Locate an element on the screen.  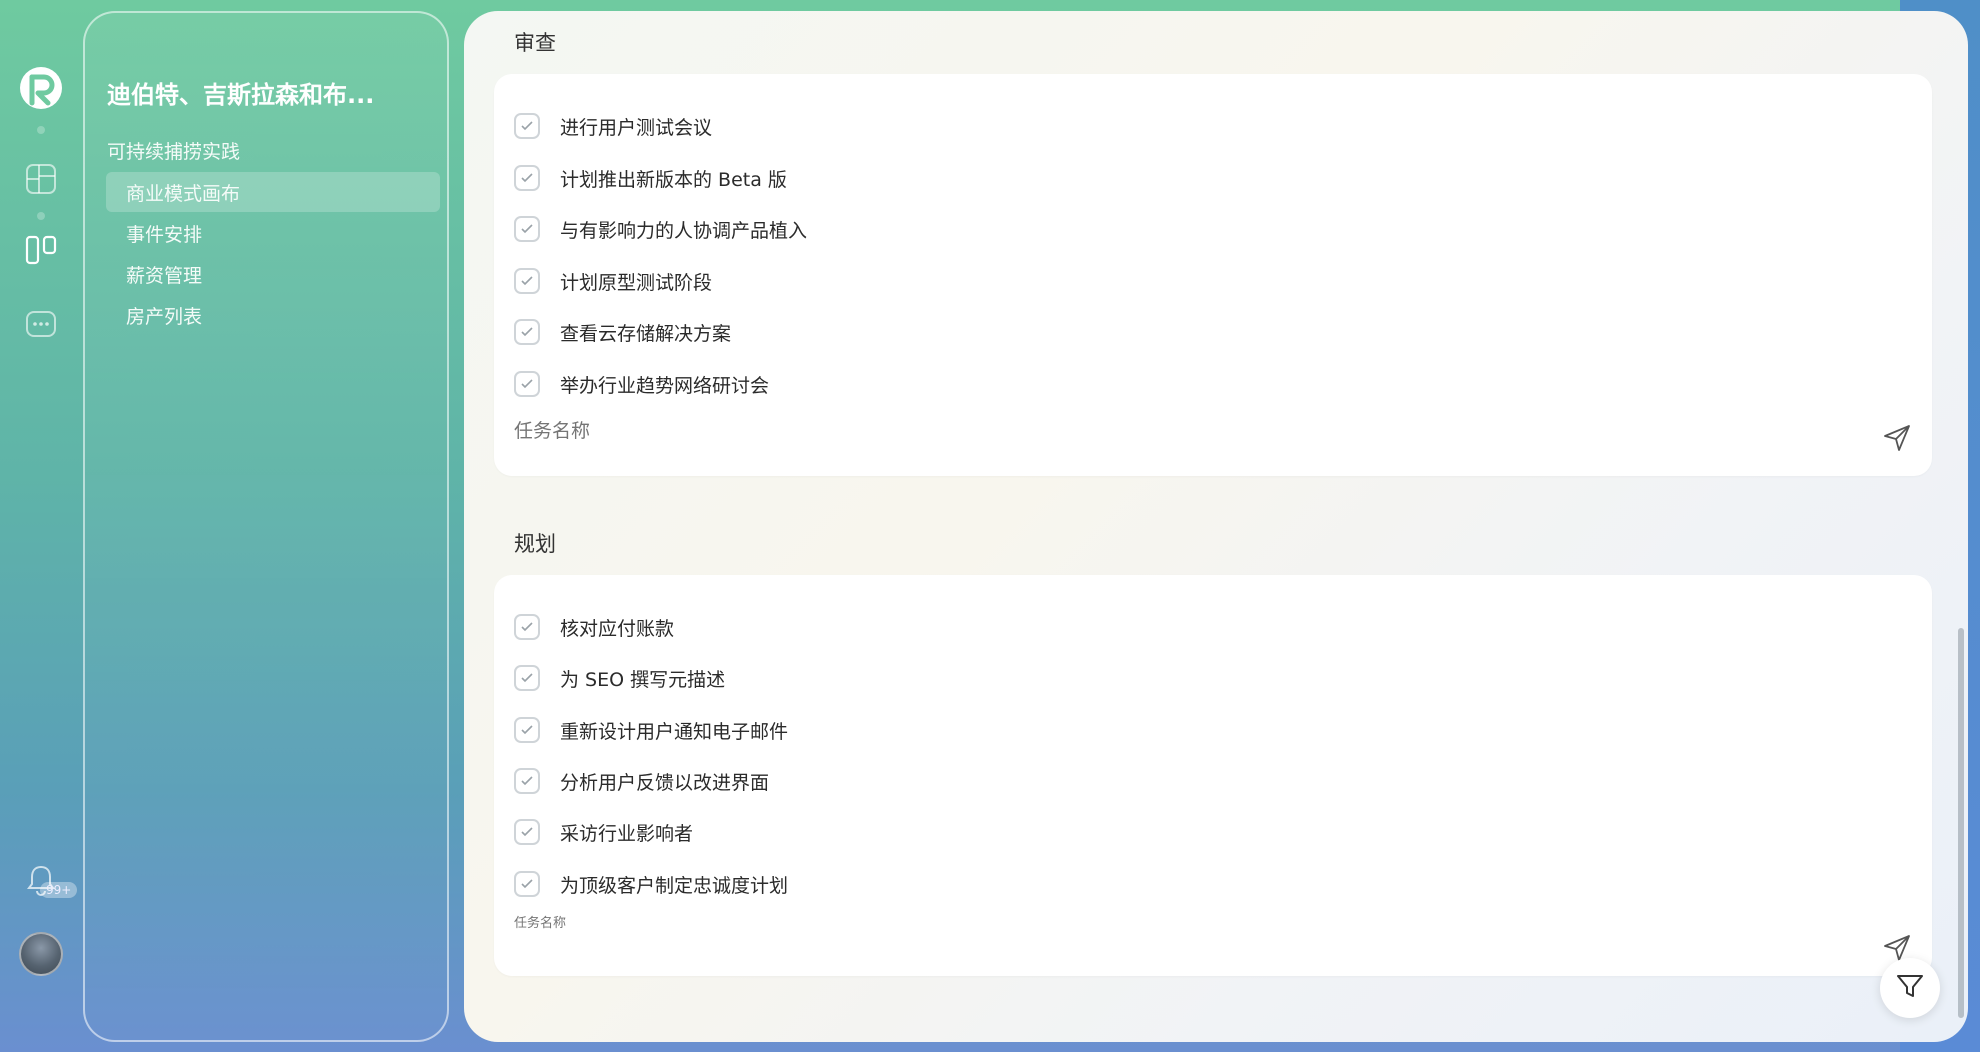
task-item: 分析用户反馈以改进界面 is located at coordinates (641, 781).